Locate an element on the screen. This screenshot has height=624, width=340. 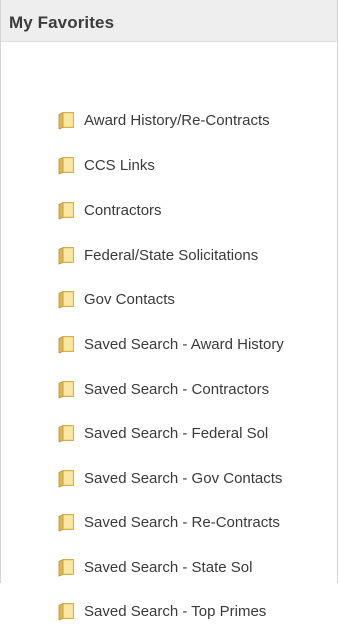
favorite-item-label: CCS Links is located at coordinates (119, 165).